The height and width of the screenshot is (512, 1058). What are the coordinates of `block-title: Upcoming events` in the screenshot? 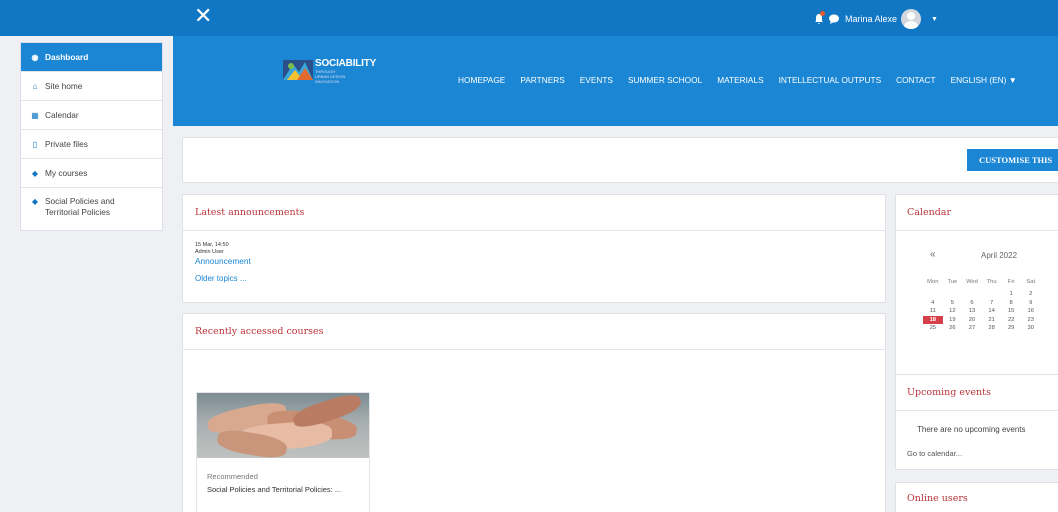 It's located at (949, 392).